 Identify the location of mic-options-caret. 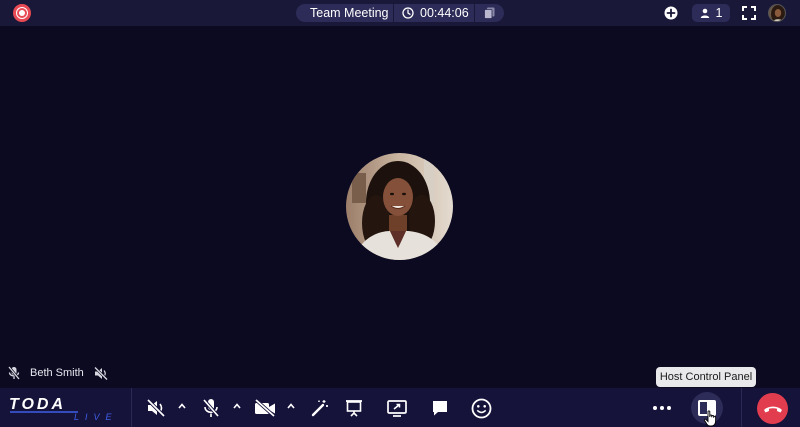
(237, 406).